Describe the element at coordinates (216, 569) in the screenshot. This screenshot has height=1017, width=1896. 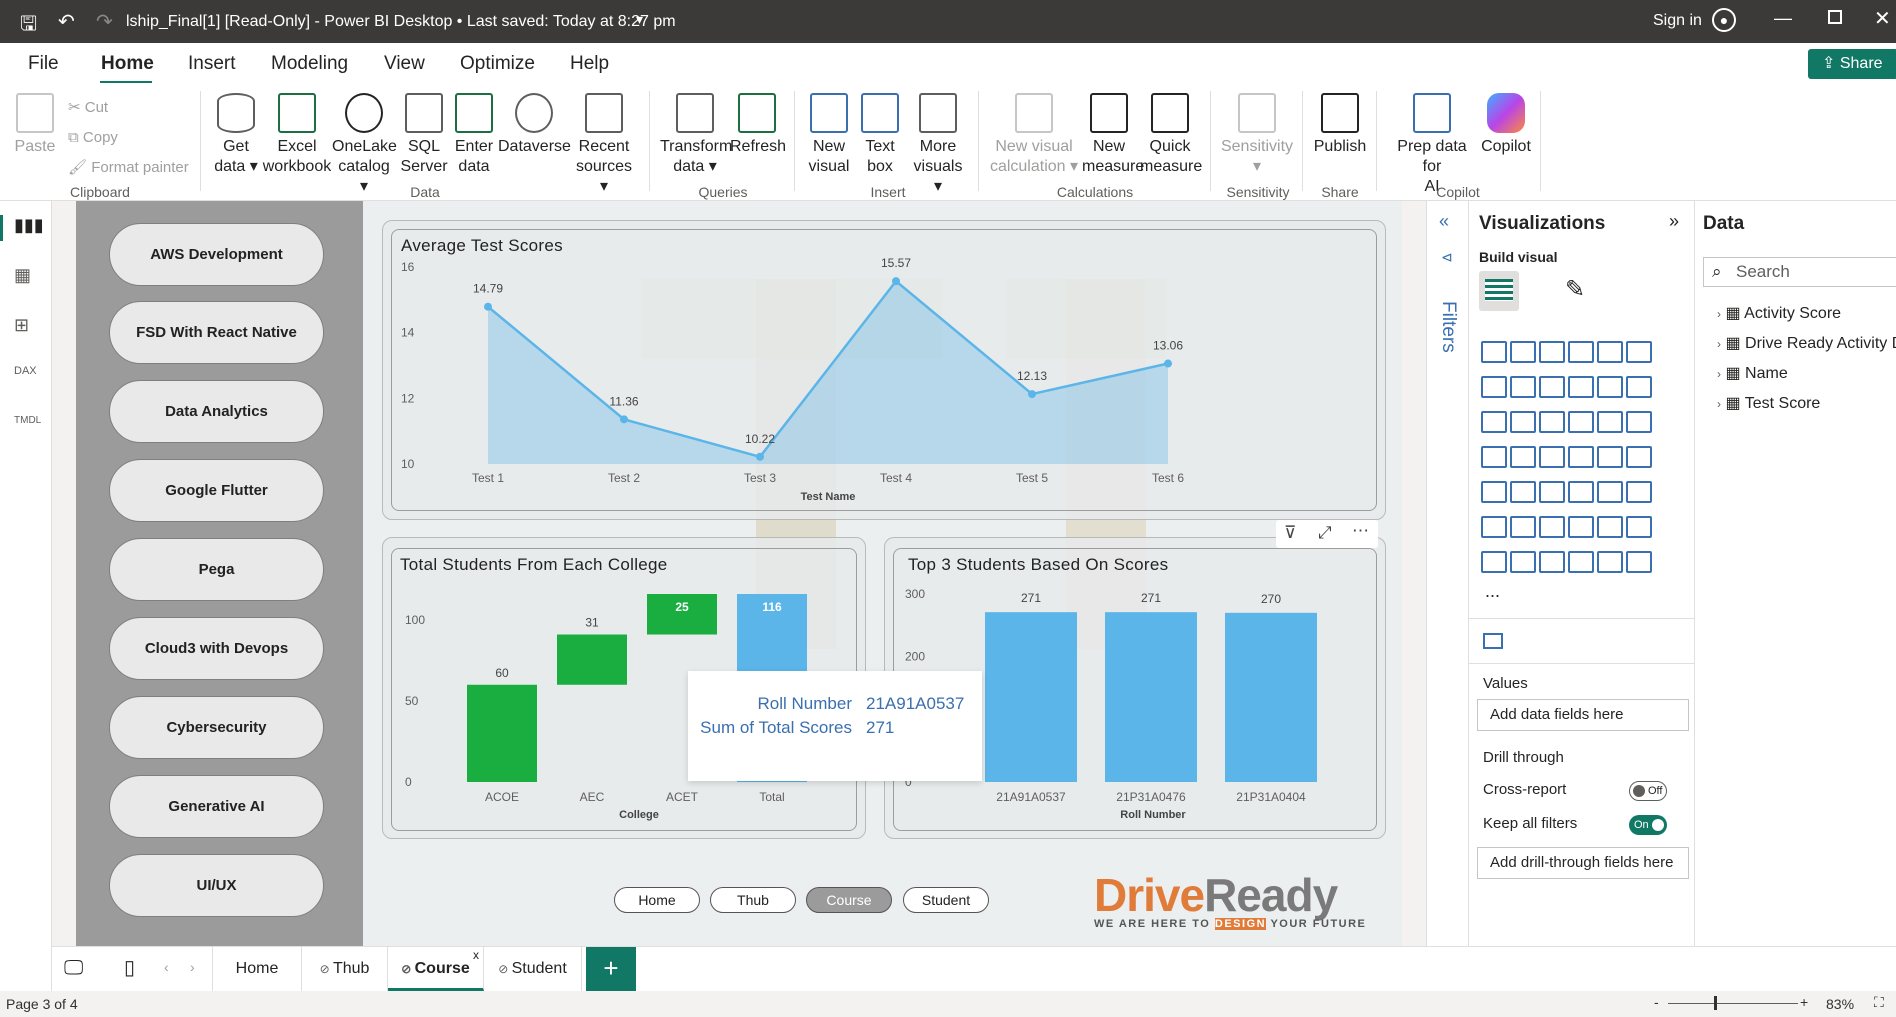
I see `course-button-pega: Pega` at that location.